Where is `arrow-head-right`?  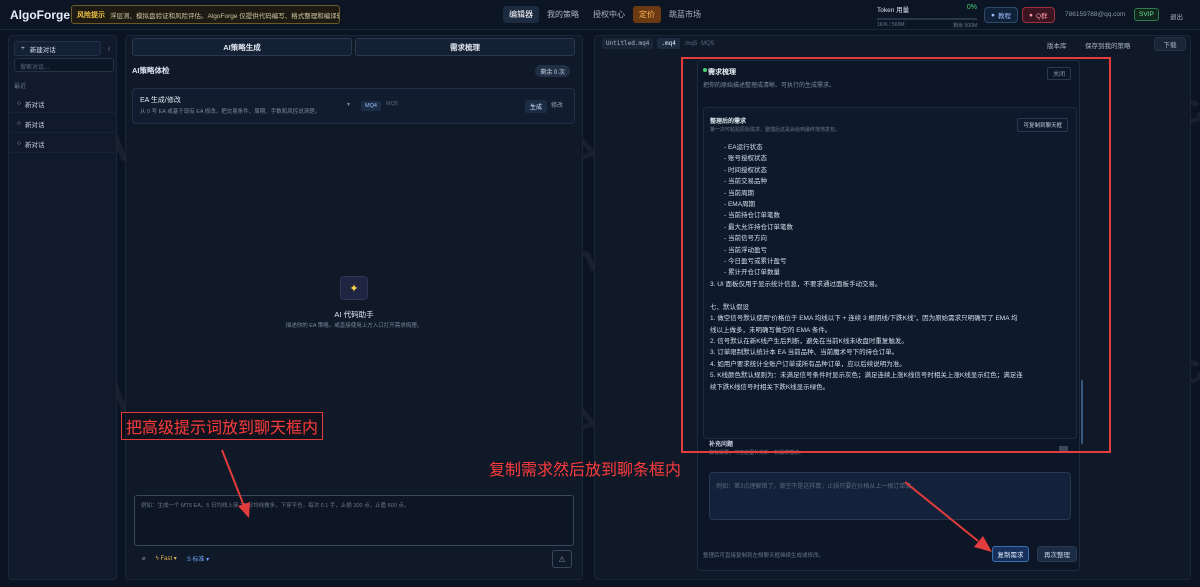
arrow-head-right is located at coordinates (983, 544).